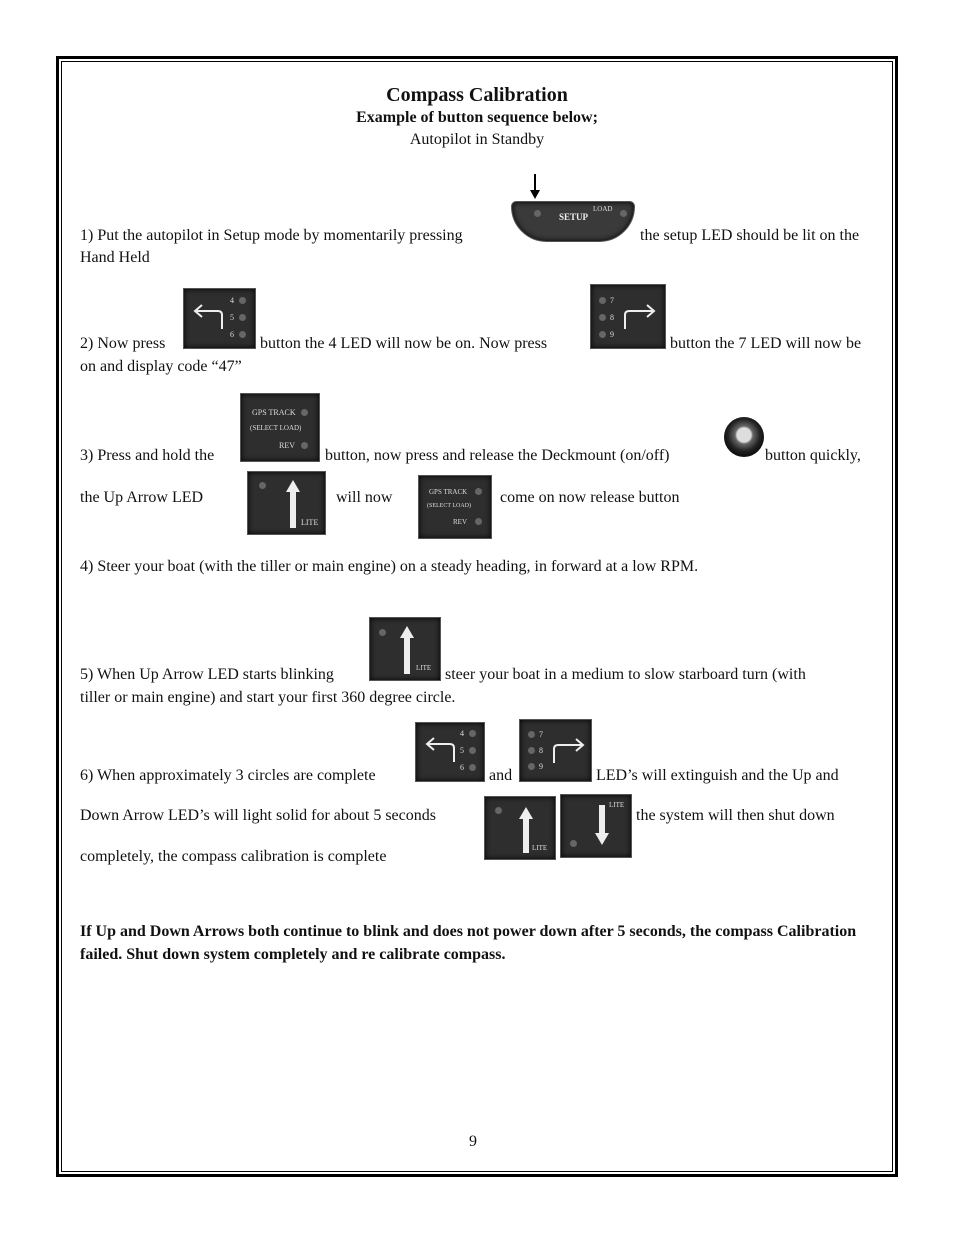 The image size is (954, 1235). What do you see at coordinates (147, 455) in the screenshot?
I see `step3-text-a: 3) Press and hold the` at bounding box center [147, 455].